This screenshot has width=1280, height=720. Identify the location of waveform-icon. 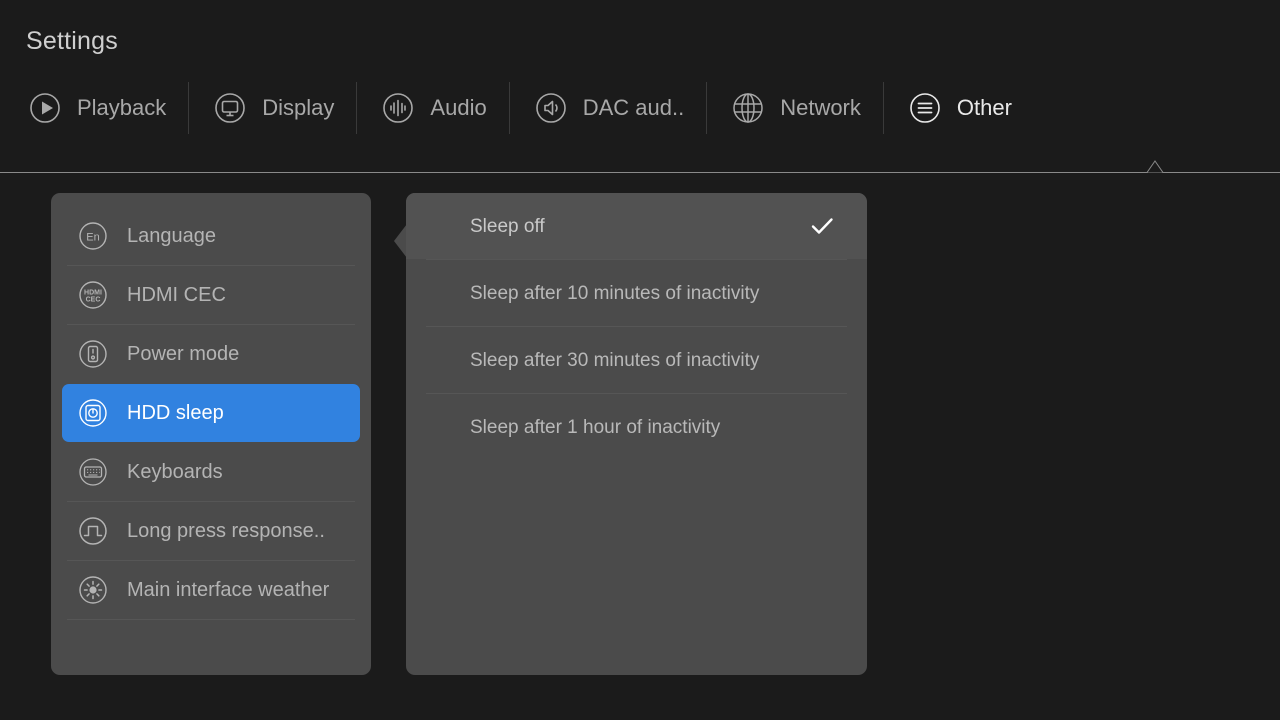
(398, 108).